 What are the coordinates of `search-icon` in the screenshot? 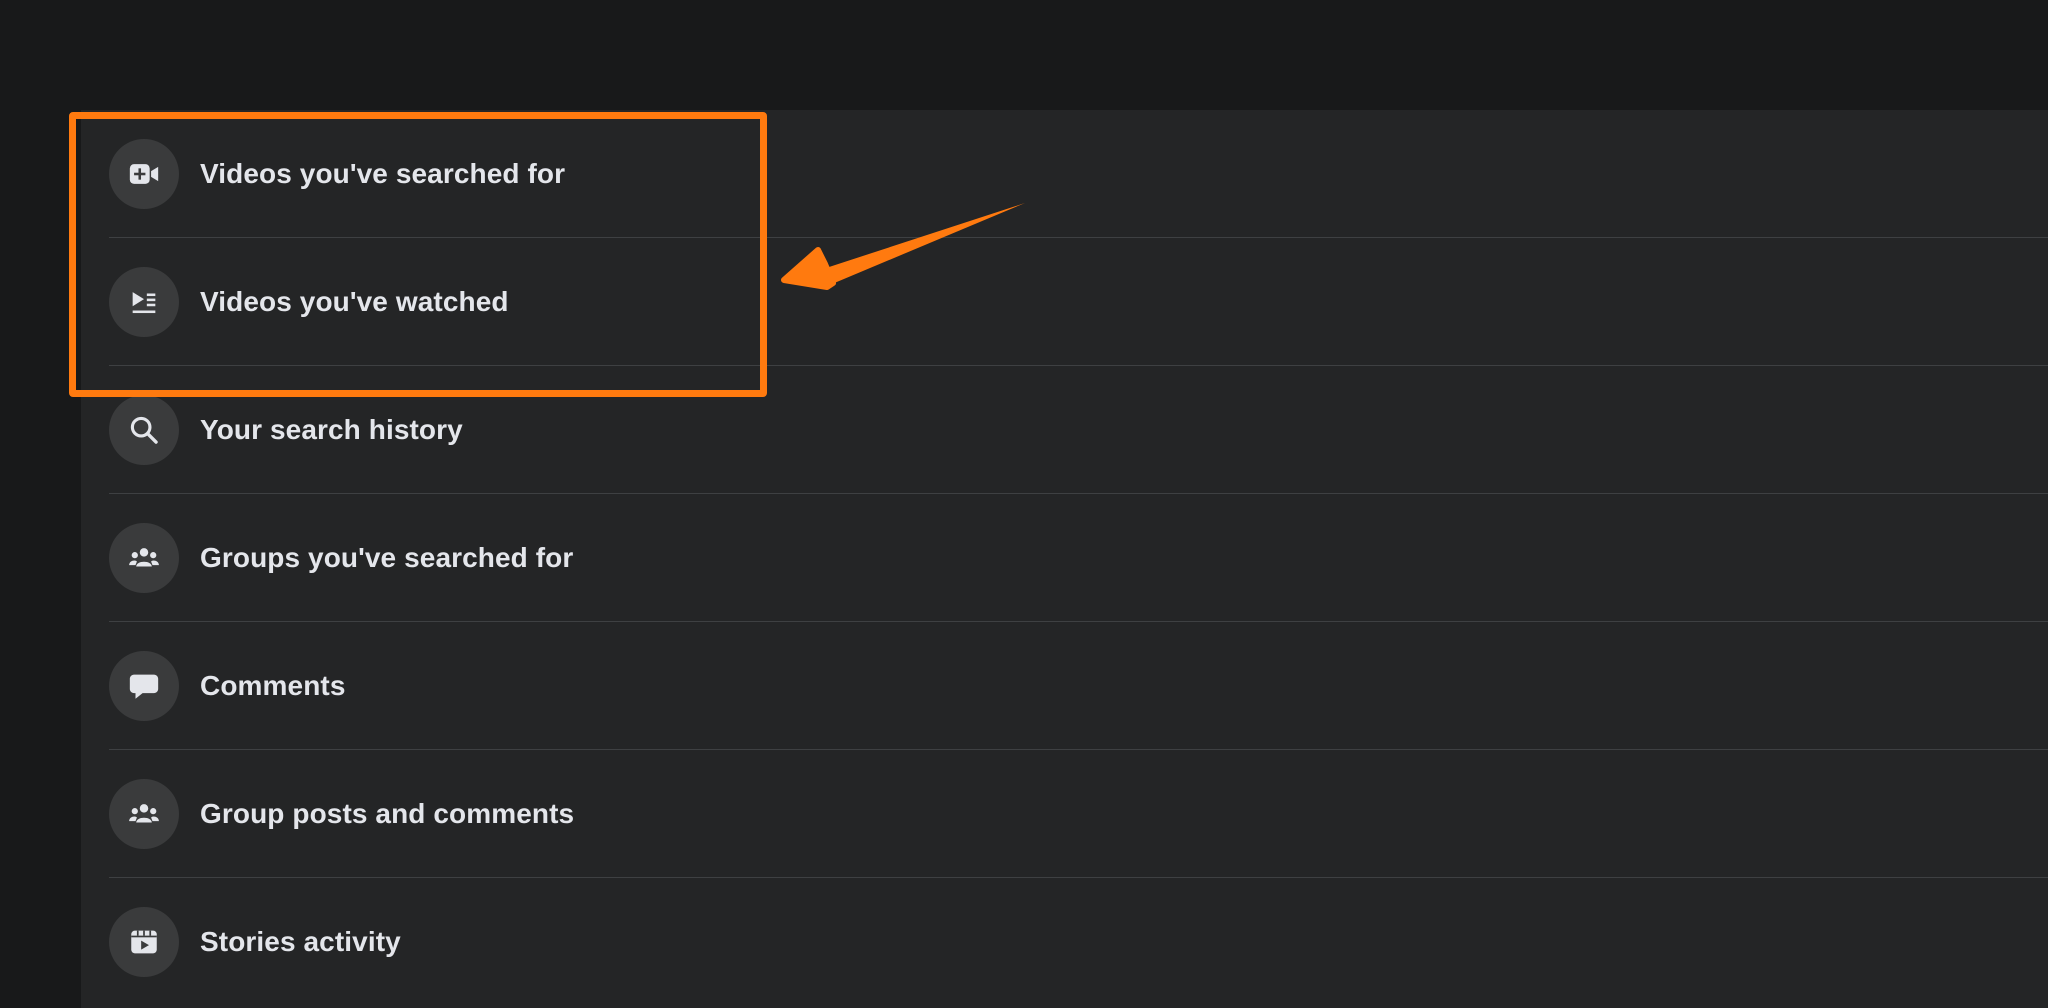 It's located at (144, 429).